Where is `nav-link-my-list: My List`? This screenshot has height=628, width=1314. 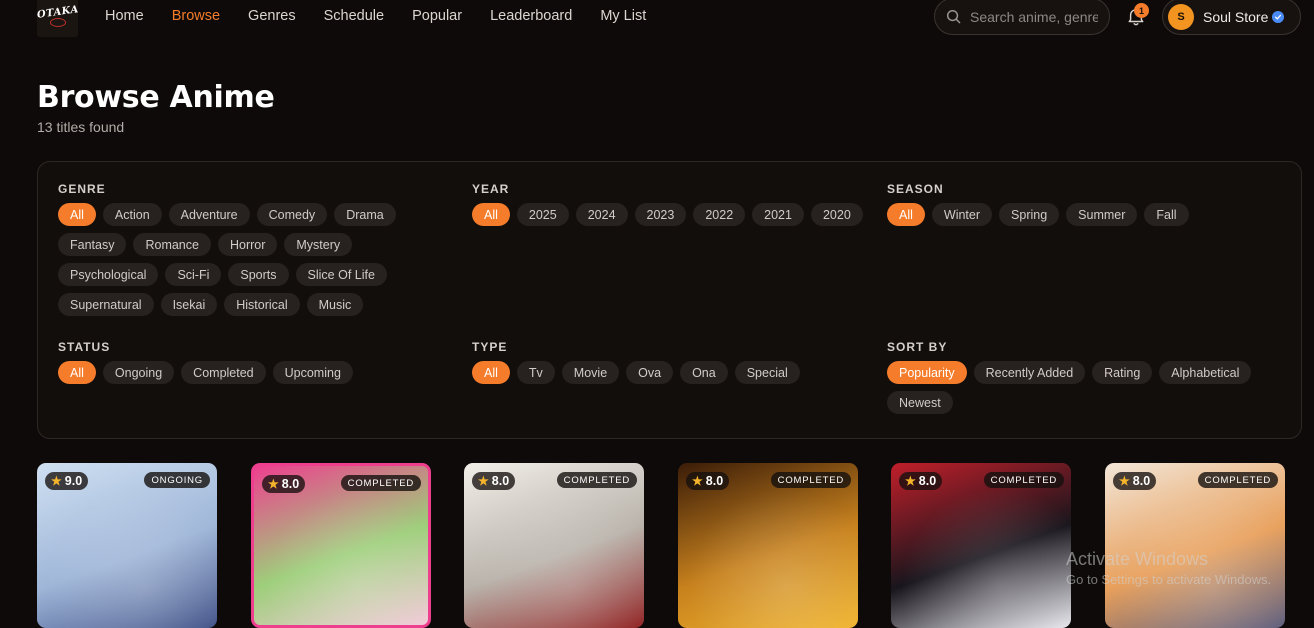
nav-link-my-list: My List is located at coordinates (623, 16).